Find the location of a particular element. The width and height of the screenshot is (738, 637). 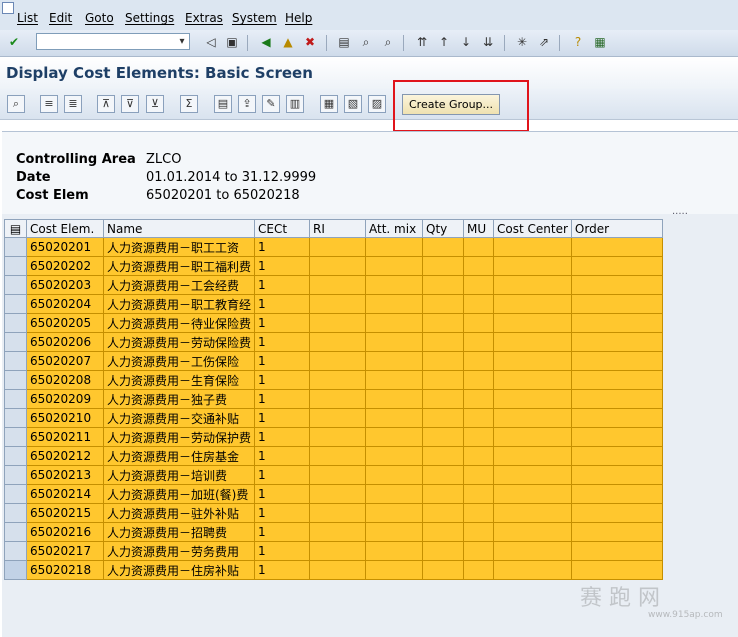

cell-name: 人力资源费用－职工教育经 is located at coordinates (179, 304).